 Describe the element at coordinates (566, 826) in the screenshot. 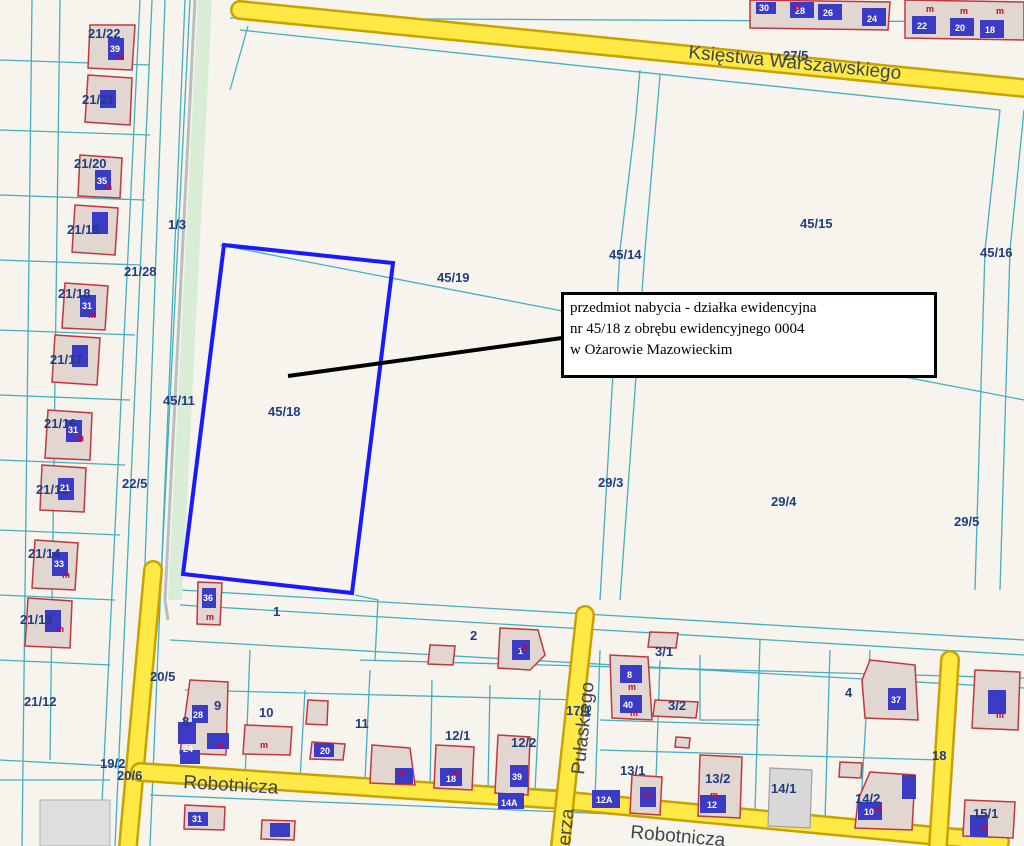

I see `street-label-pulaskiego-prefix: erza` at that location.